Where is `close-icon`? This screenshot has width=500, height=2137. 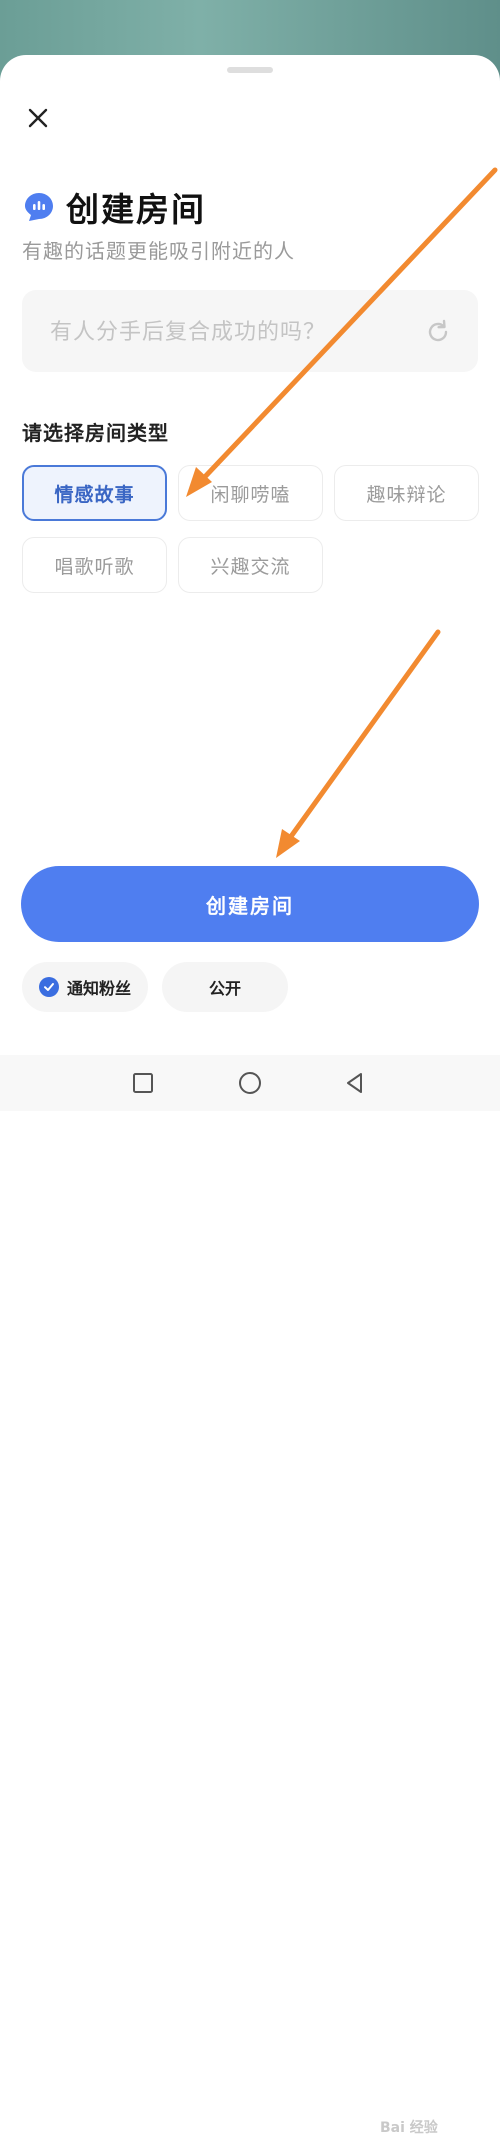
close-icon is located at coordinates (38, 118).